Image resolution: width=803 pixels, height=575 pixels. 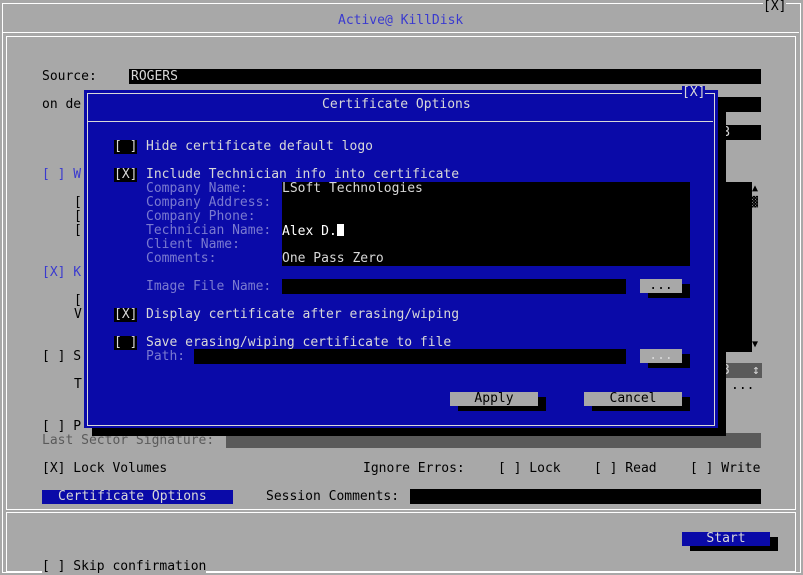 I want to click on company-address-label: Company Address:, so click(x=209, y=202).